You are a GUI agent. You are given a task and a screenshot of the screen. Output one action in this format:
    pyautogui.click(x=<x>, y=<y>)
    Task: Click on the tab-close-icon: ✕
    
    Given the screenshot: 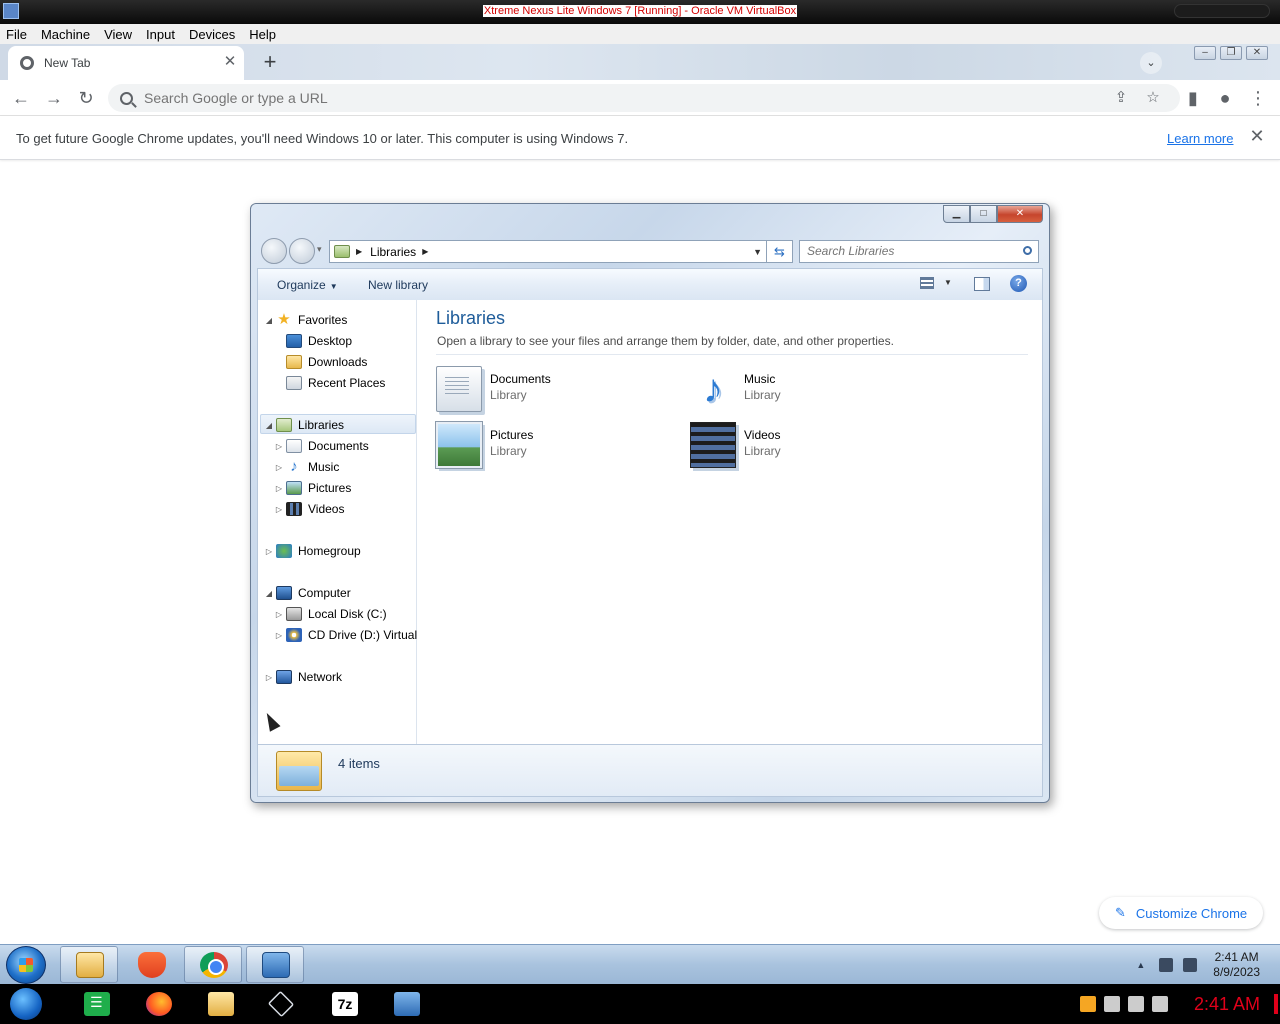 What is the action you would take?
    pyautogui.click(x=230, y=62)
    